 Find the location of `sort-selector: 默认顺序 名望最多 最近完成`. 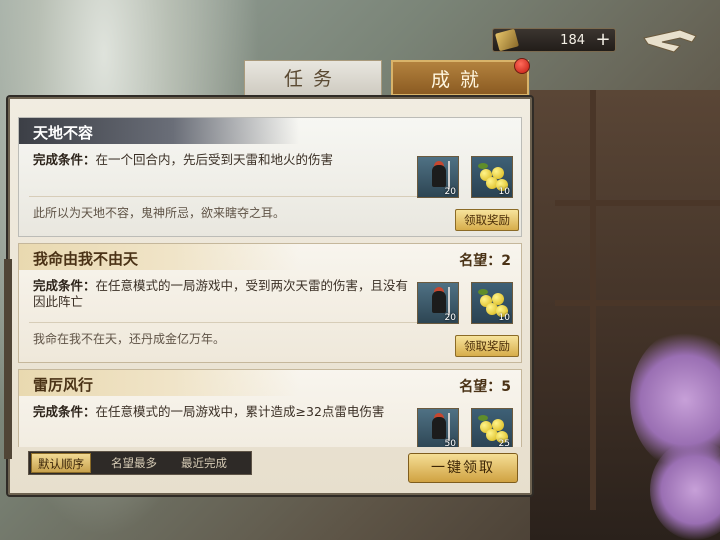

sort-selector: 默认顺序 名望最多 最近完成 is located at coordinates (140, 463).